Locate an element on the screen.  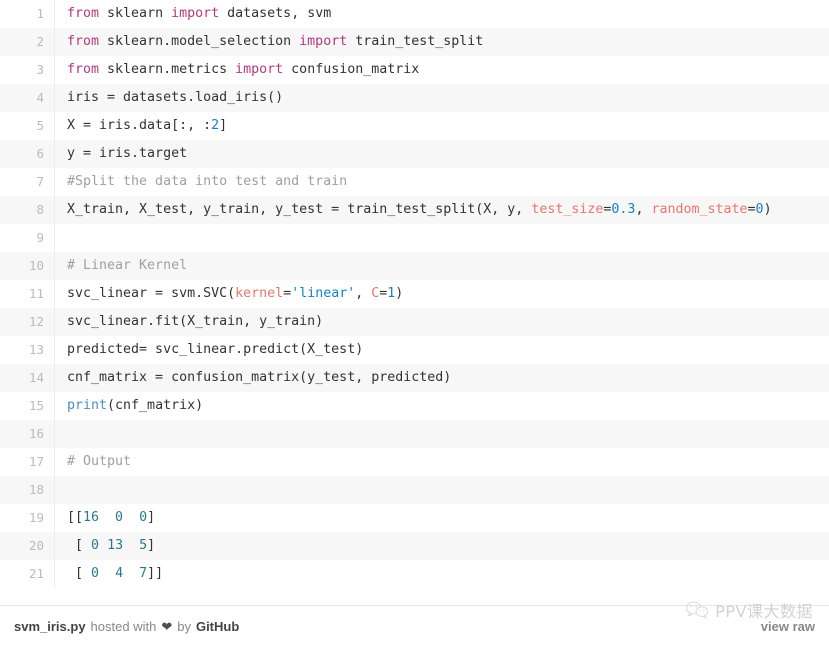
code-token: iris = datasets.load_iris() is located at coordinates (175, 97).